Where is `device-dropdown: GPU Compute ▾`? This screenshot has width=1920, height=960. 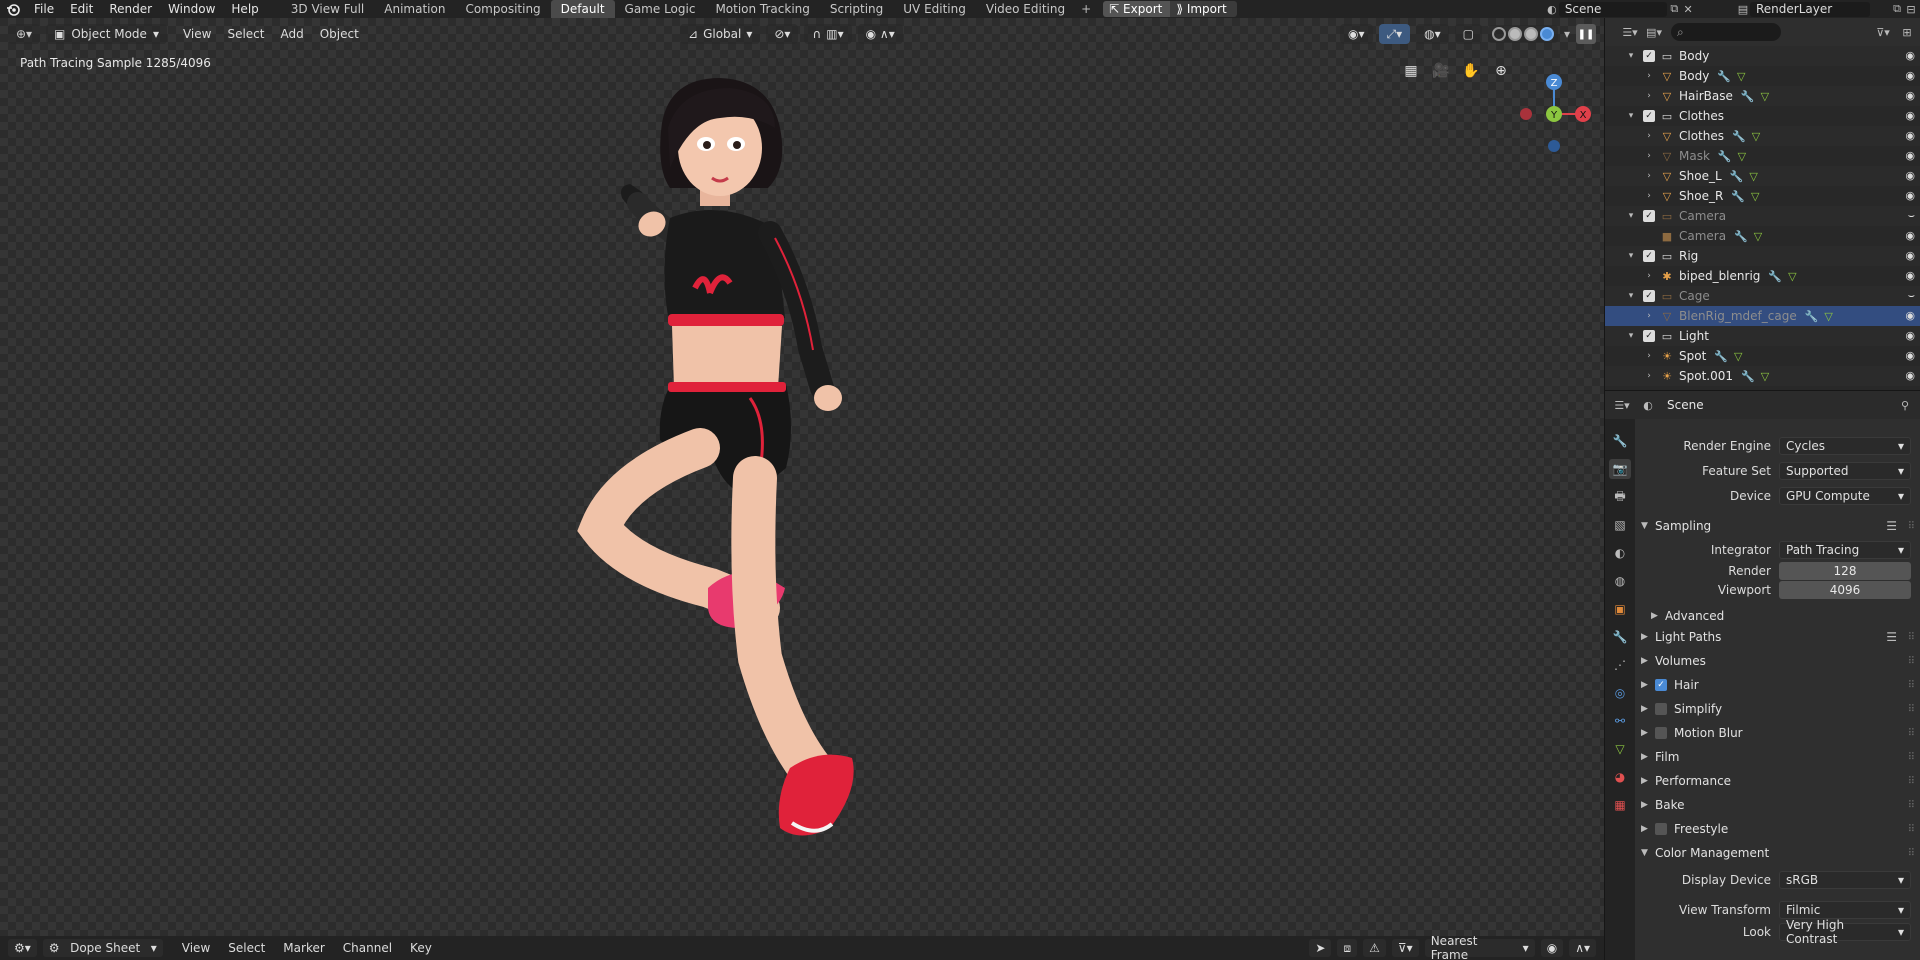 device-dropdown: GPU Compute ▾ is located at coordinates (1845, 496).